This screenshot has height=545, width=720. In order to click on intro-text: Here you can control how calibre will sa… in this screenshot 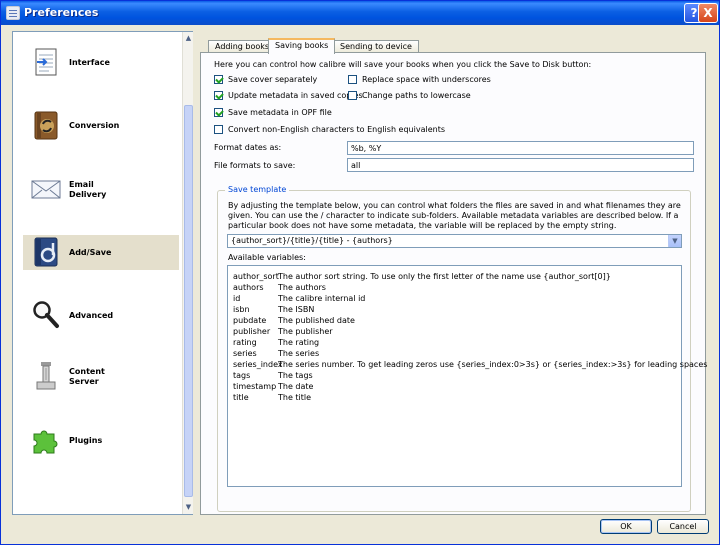, I will do `click(403, 64)`.